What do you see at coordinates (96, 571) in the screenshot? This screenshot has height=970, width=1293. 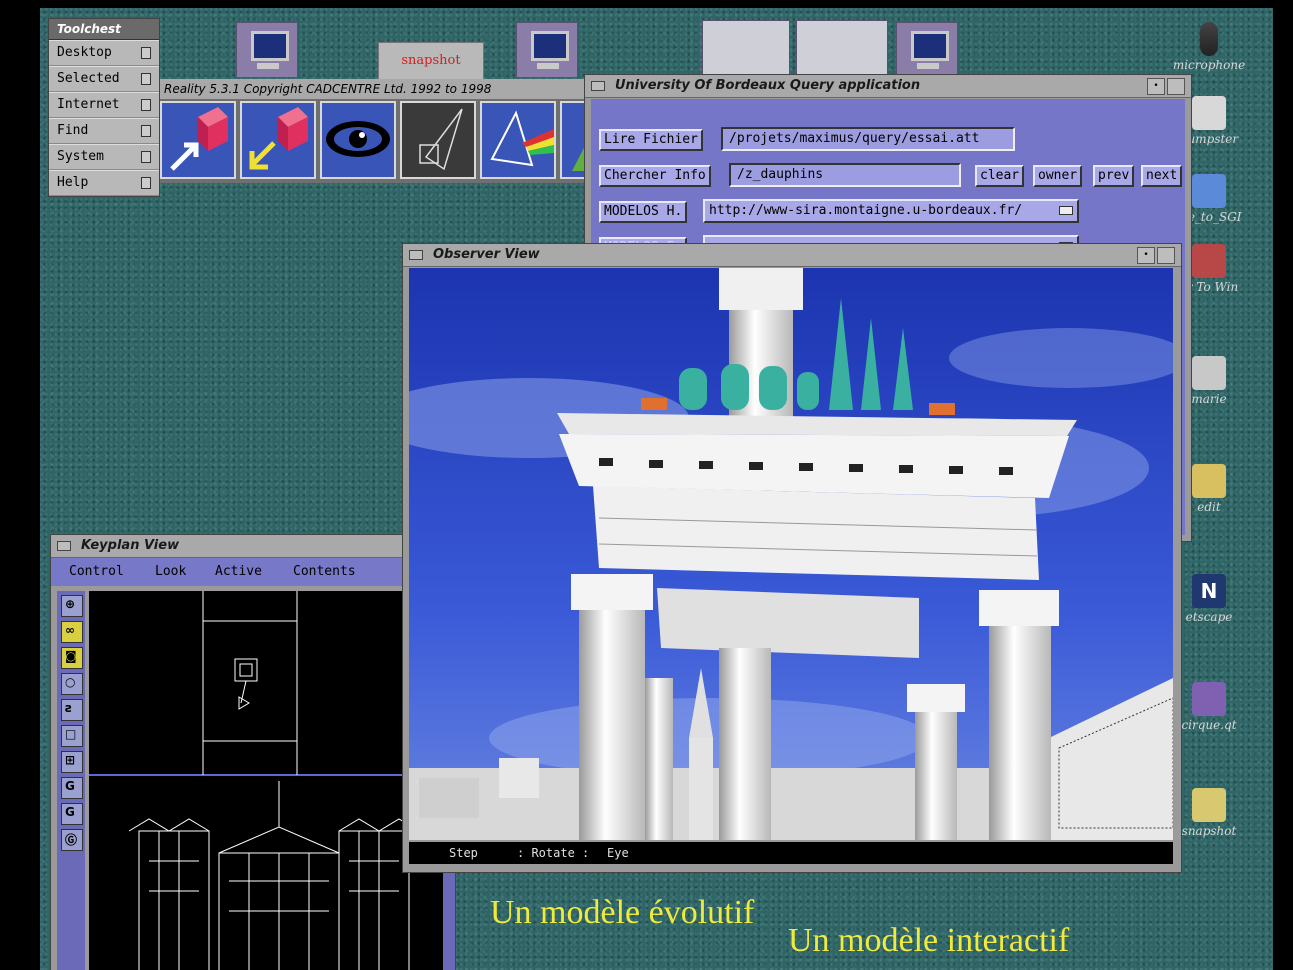 I see `menu-control: Control` at bounding box center [96, 571].